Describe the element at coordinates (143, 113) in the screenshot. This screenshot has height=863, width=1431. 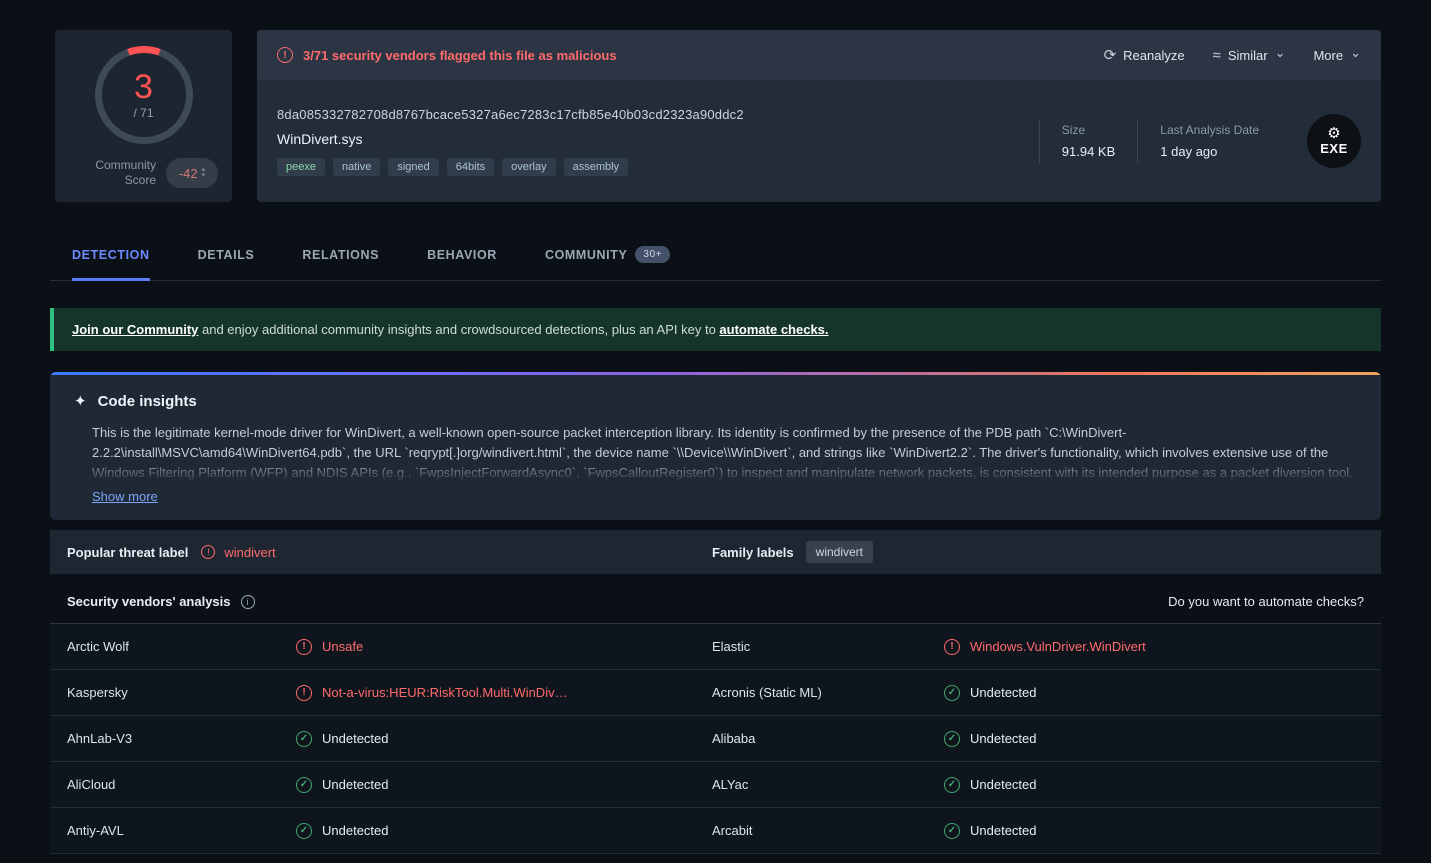
I see `detection-total: / 71` at that location.